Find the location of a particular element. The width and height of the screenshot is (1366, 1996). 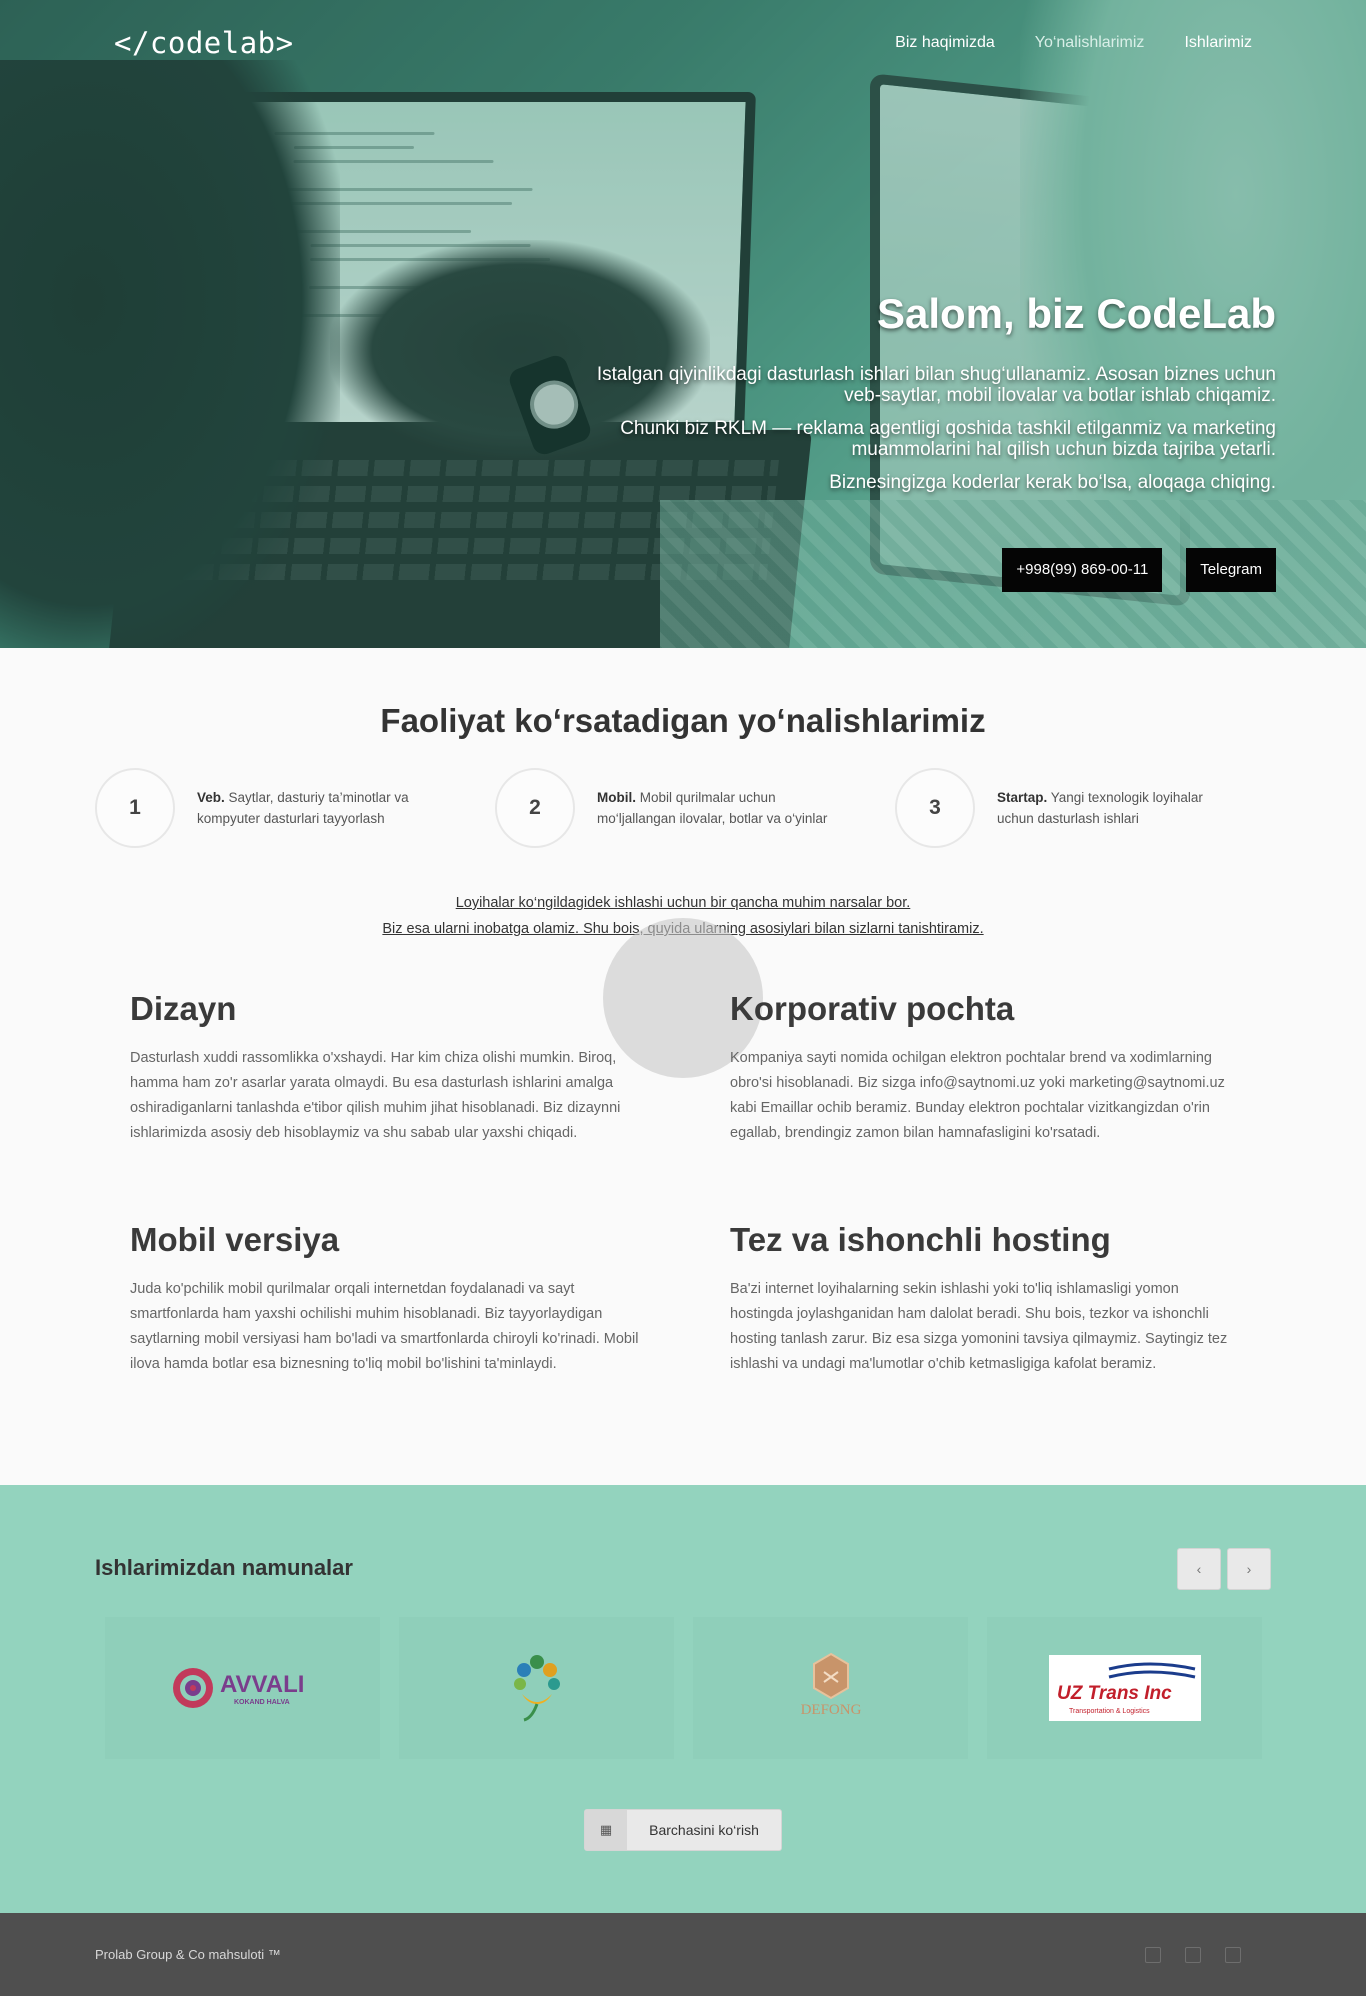

chevron-left-icon: ‹ is located at coordinates (1199, 1569).